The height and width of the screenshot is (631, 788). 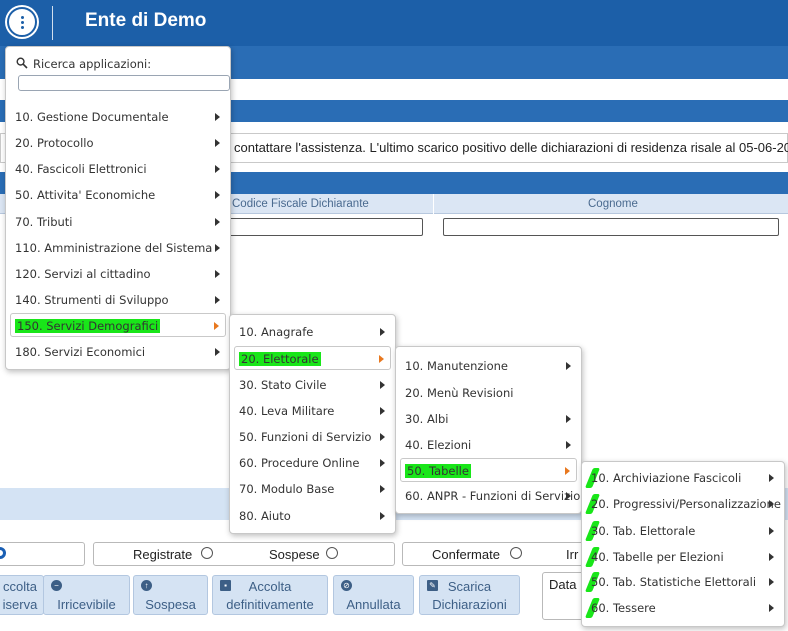 I want to click on cancel-circle-icon: ⊘, so click(x=346, y=585).